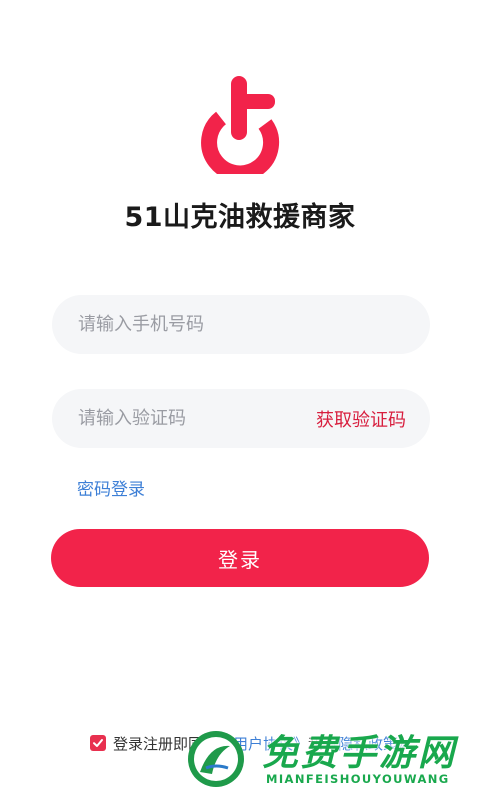  I want to click on agreement-checkbox, so click(98, 743).